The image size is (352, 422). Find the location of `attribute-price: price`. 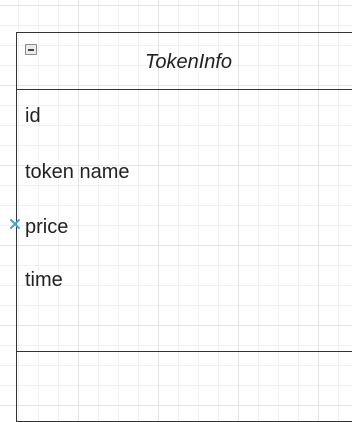

attribute-price: price is located at coordinates (46, 227).